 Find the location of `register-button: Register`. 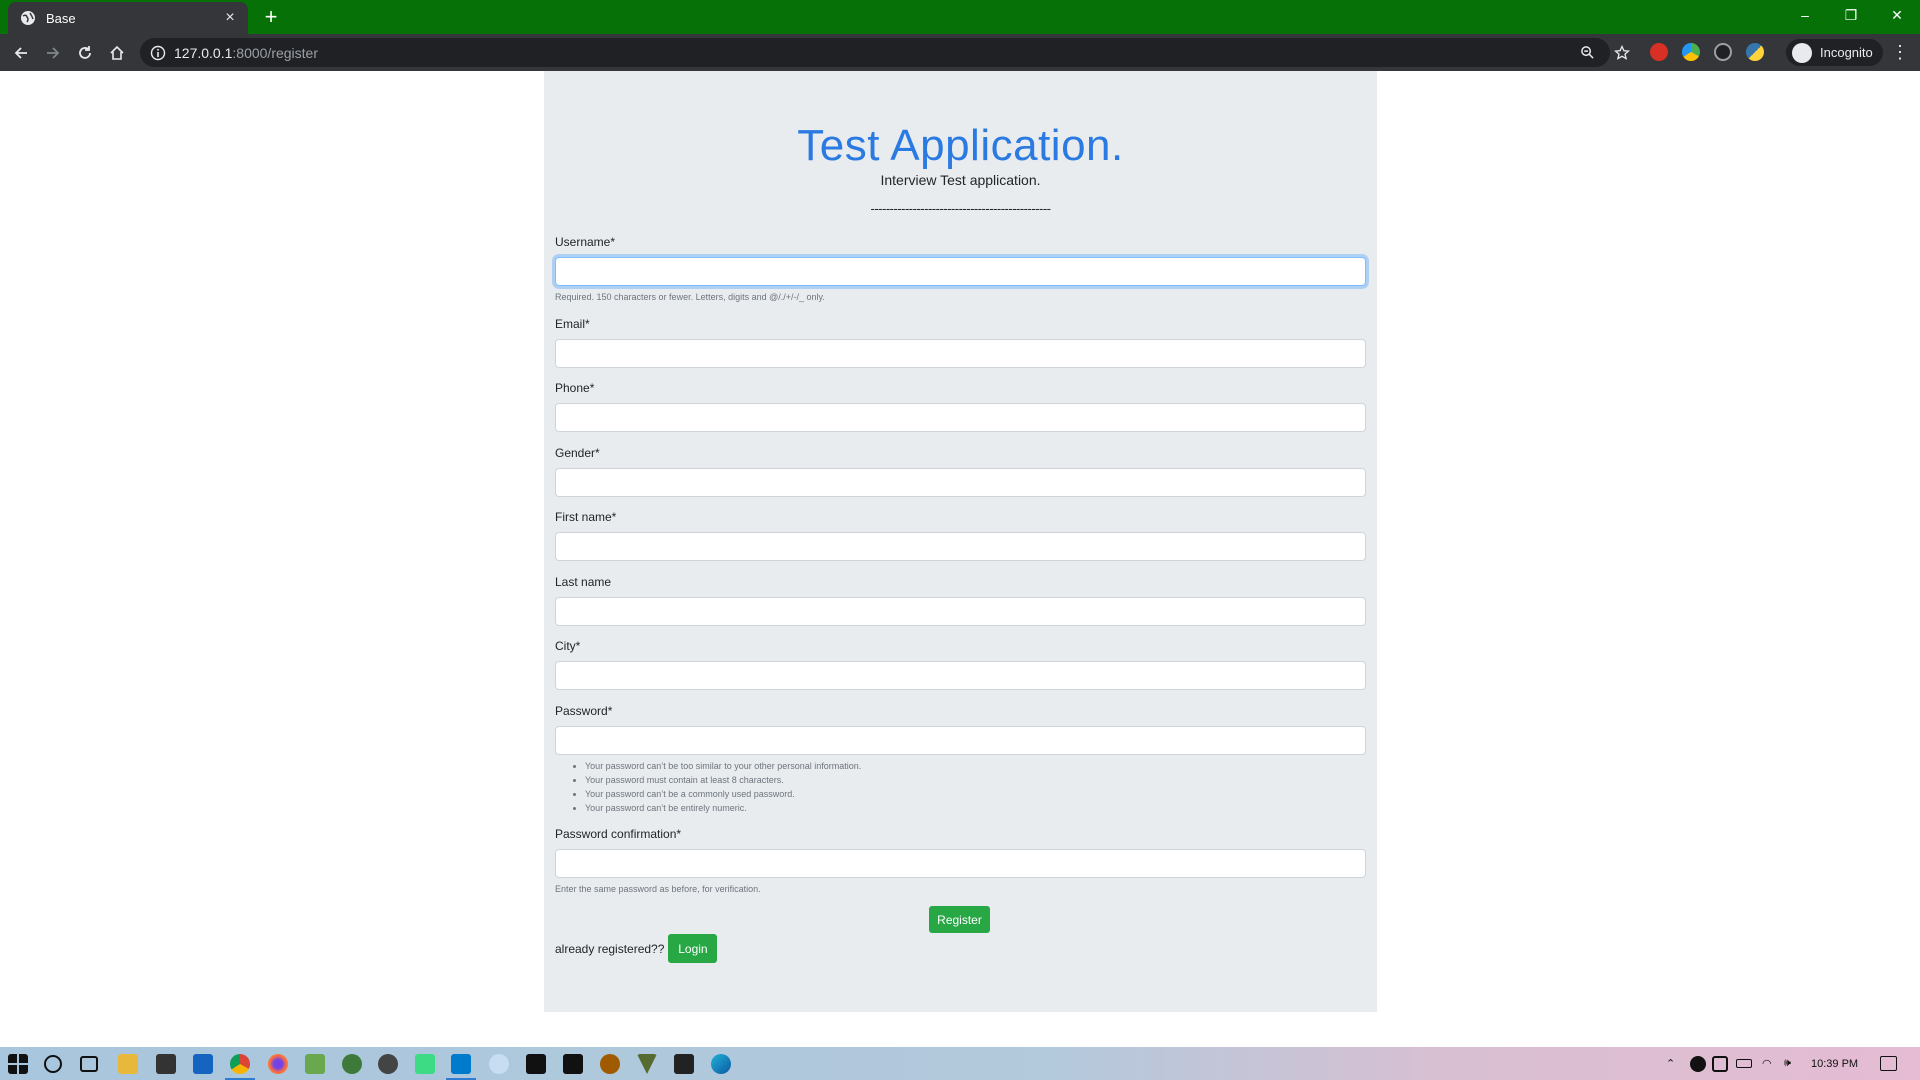

register-button: Register is located at coordinates (959, 919).